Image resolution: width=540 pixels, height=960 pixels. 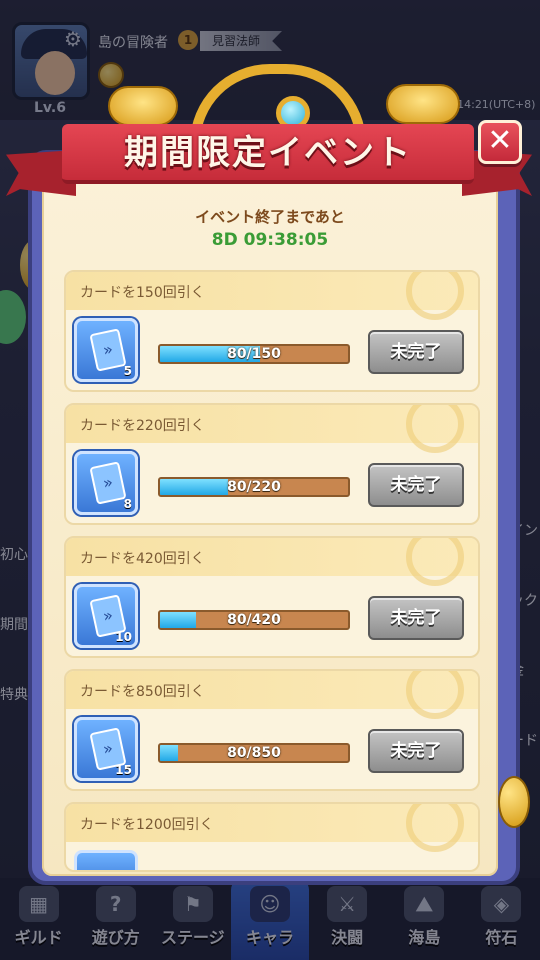 I want to click on task-card: カードを420回引く » 10 80/420 未完了, so click(x=272, y=597).